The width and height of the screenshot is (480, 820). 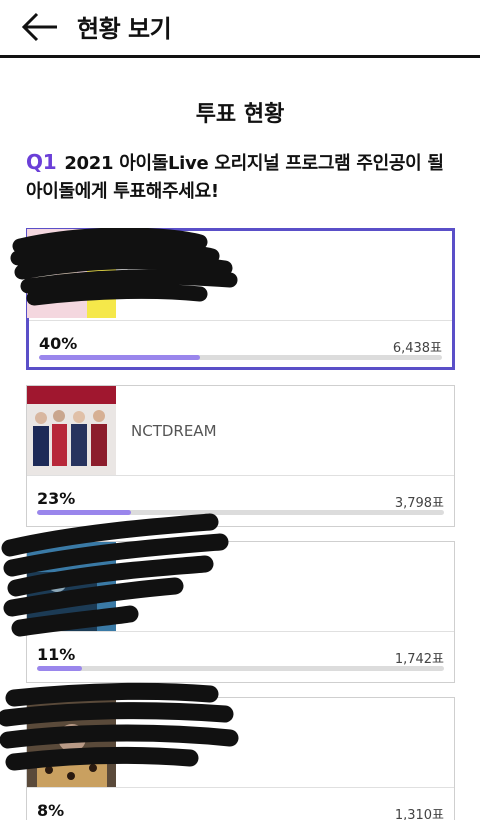 What do you see at coordinates (161, 278) in the screenshot?
I see `candidate-name: 아이즈원` at bounding box center [161, 278].